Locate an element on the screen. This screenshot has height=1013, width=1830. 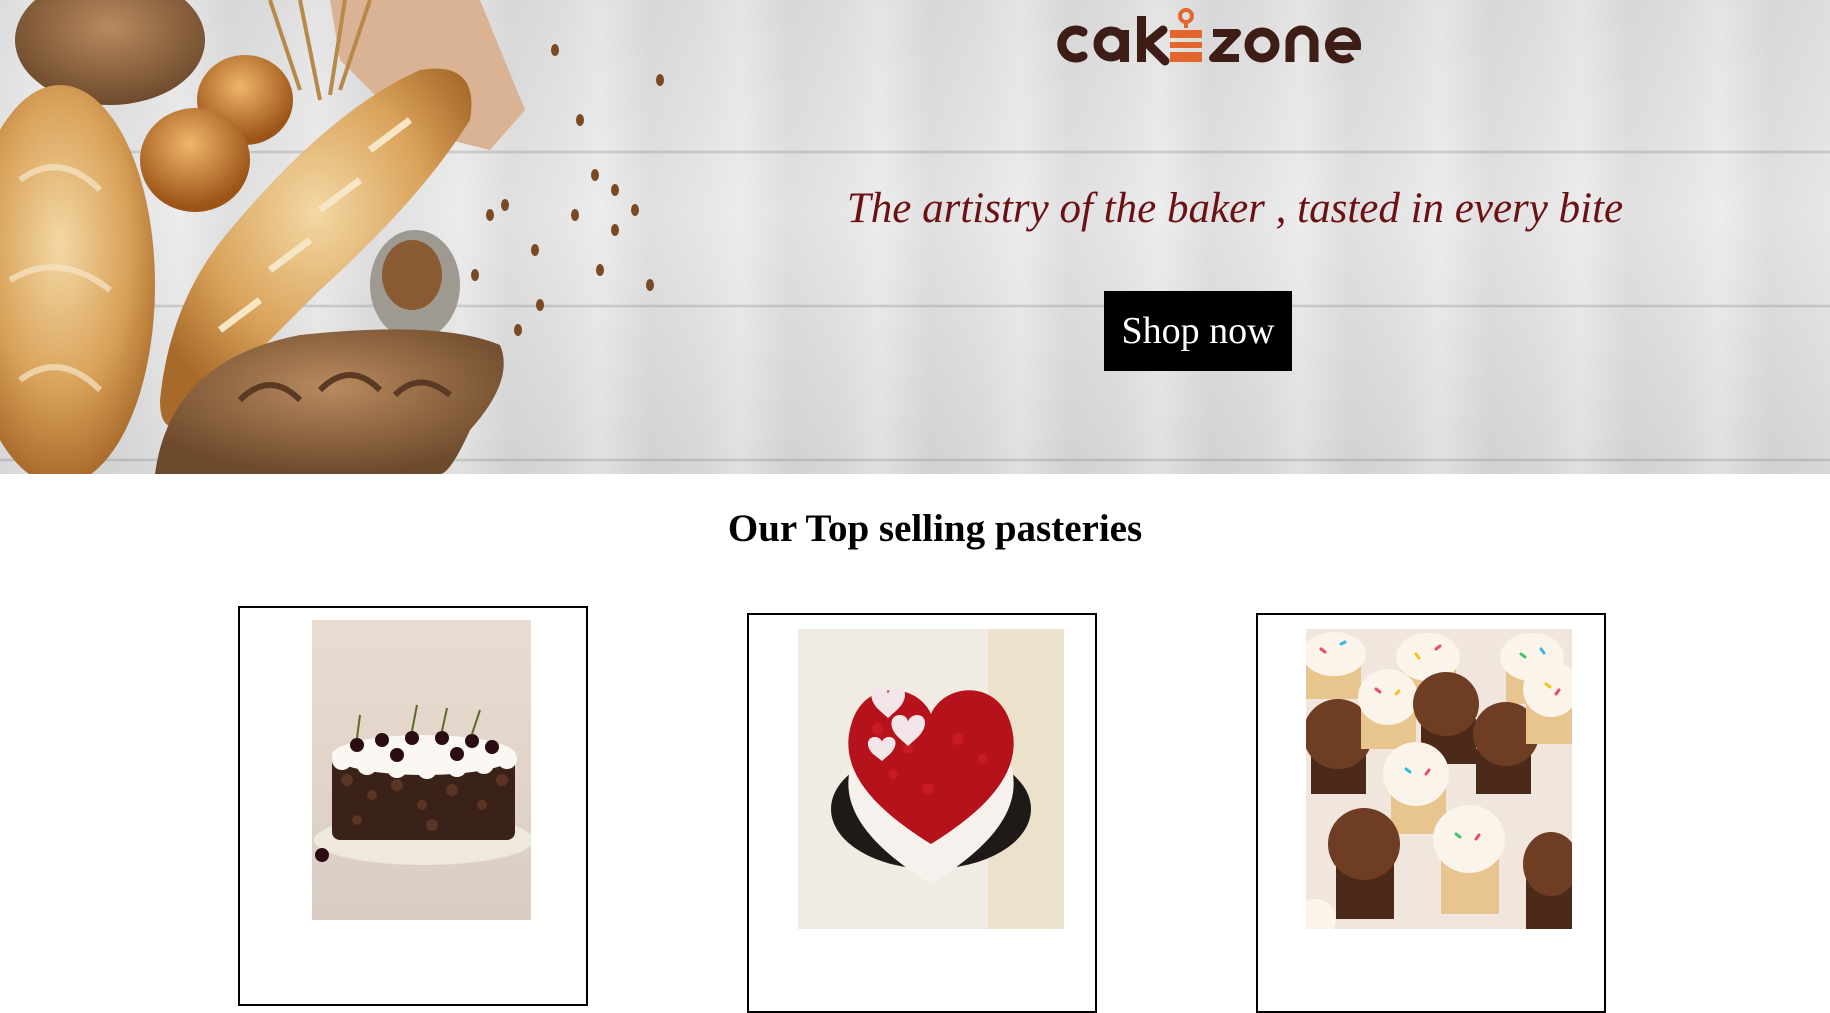
product-card-red-velvet is located at coordinates (922, 813).